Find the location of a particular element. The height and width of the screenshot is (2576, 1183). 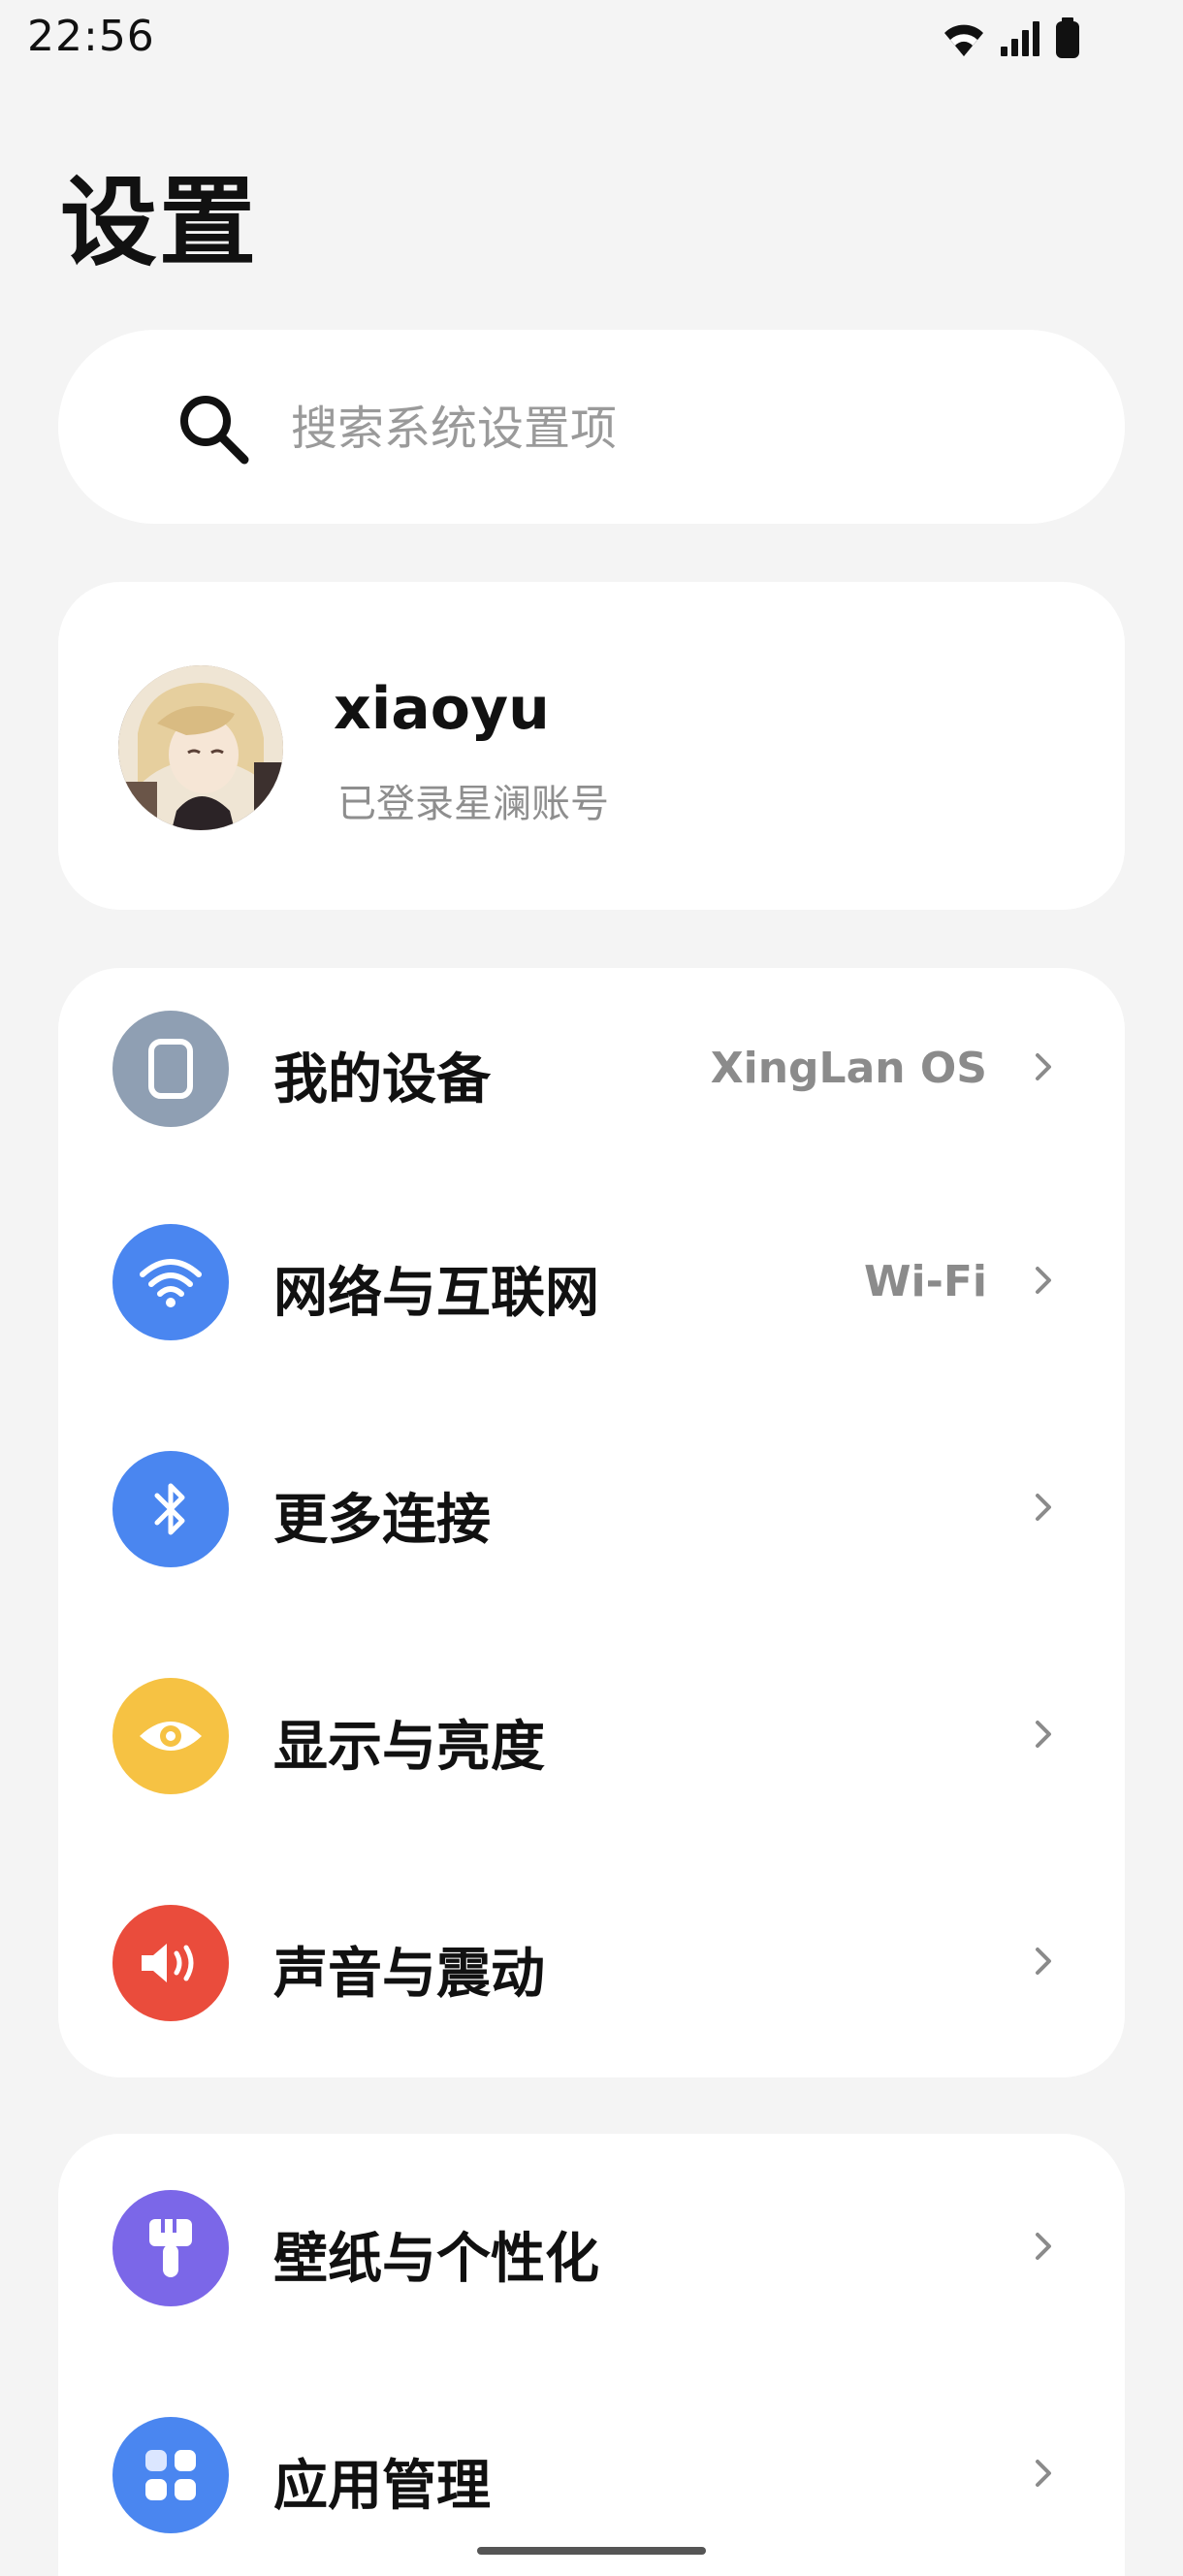

wifi-signal-icon is located at coordinates (964, 38).